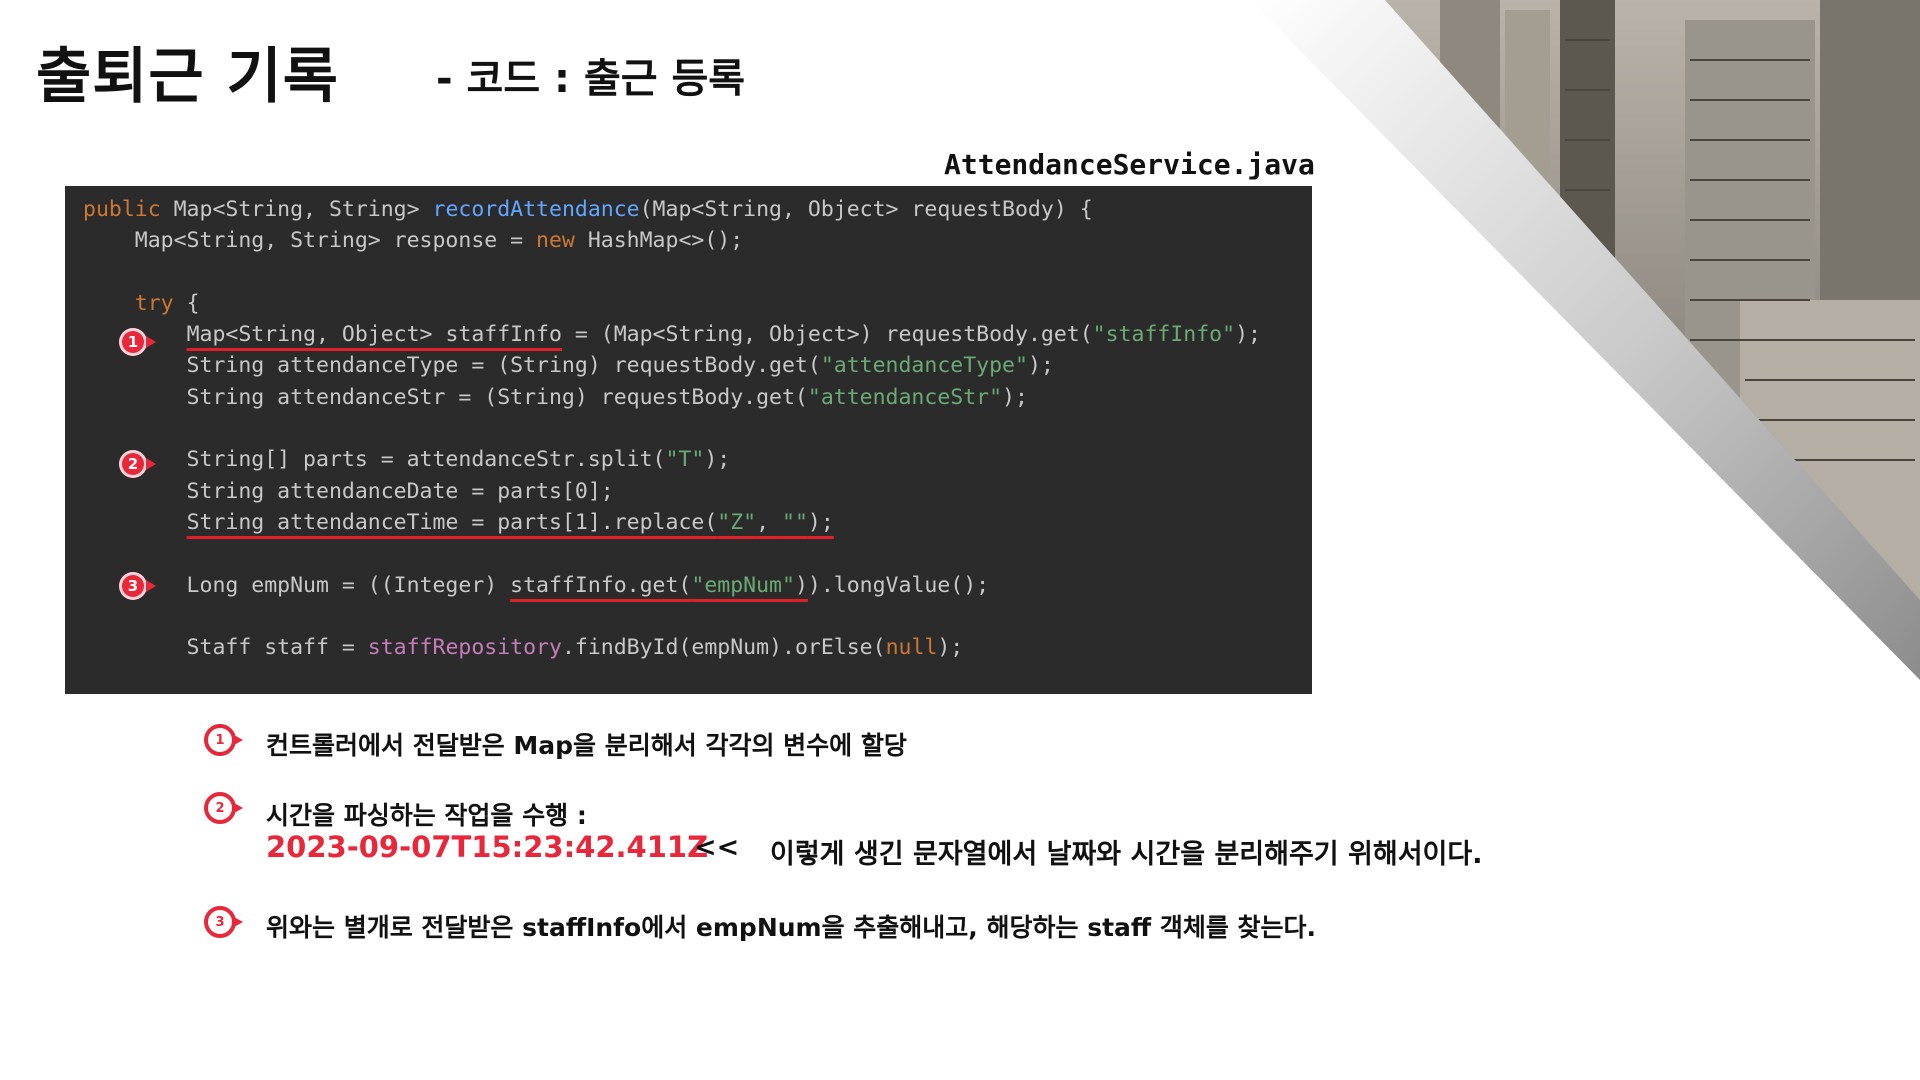 The image size is (1920, 1080). What do you see at coordinates (137, 342) in the screenshot?
I see `step-1-badge: 1` at bounding box center [137, 342].